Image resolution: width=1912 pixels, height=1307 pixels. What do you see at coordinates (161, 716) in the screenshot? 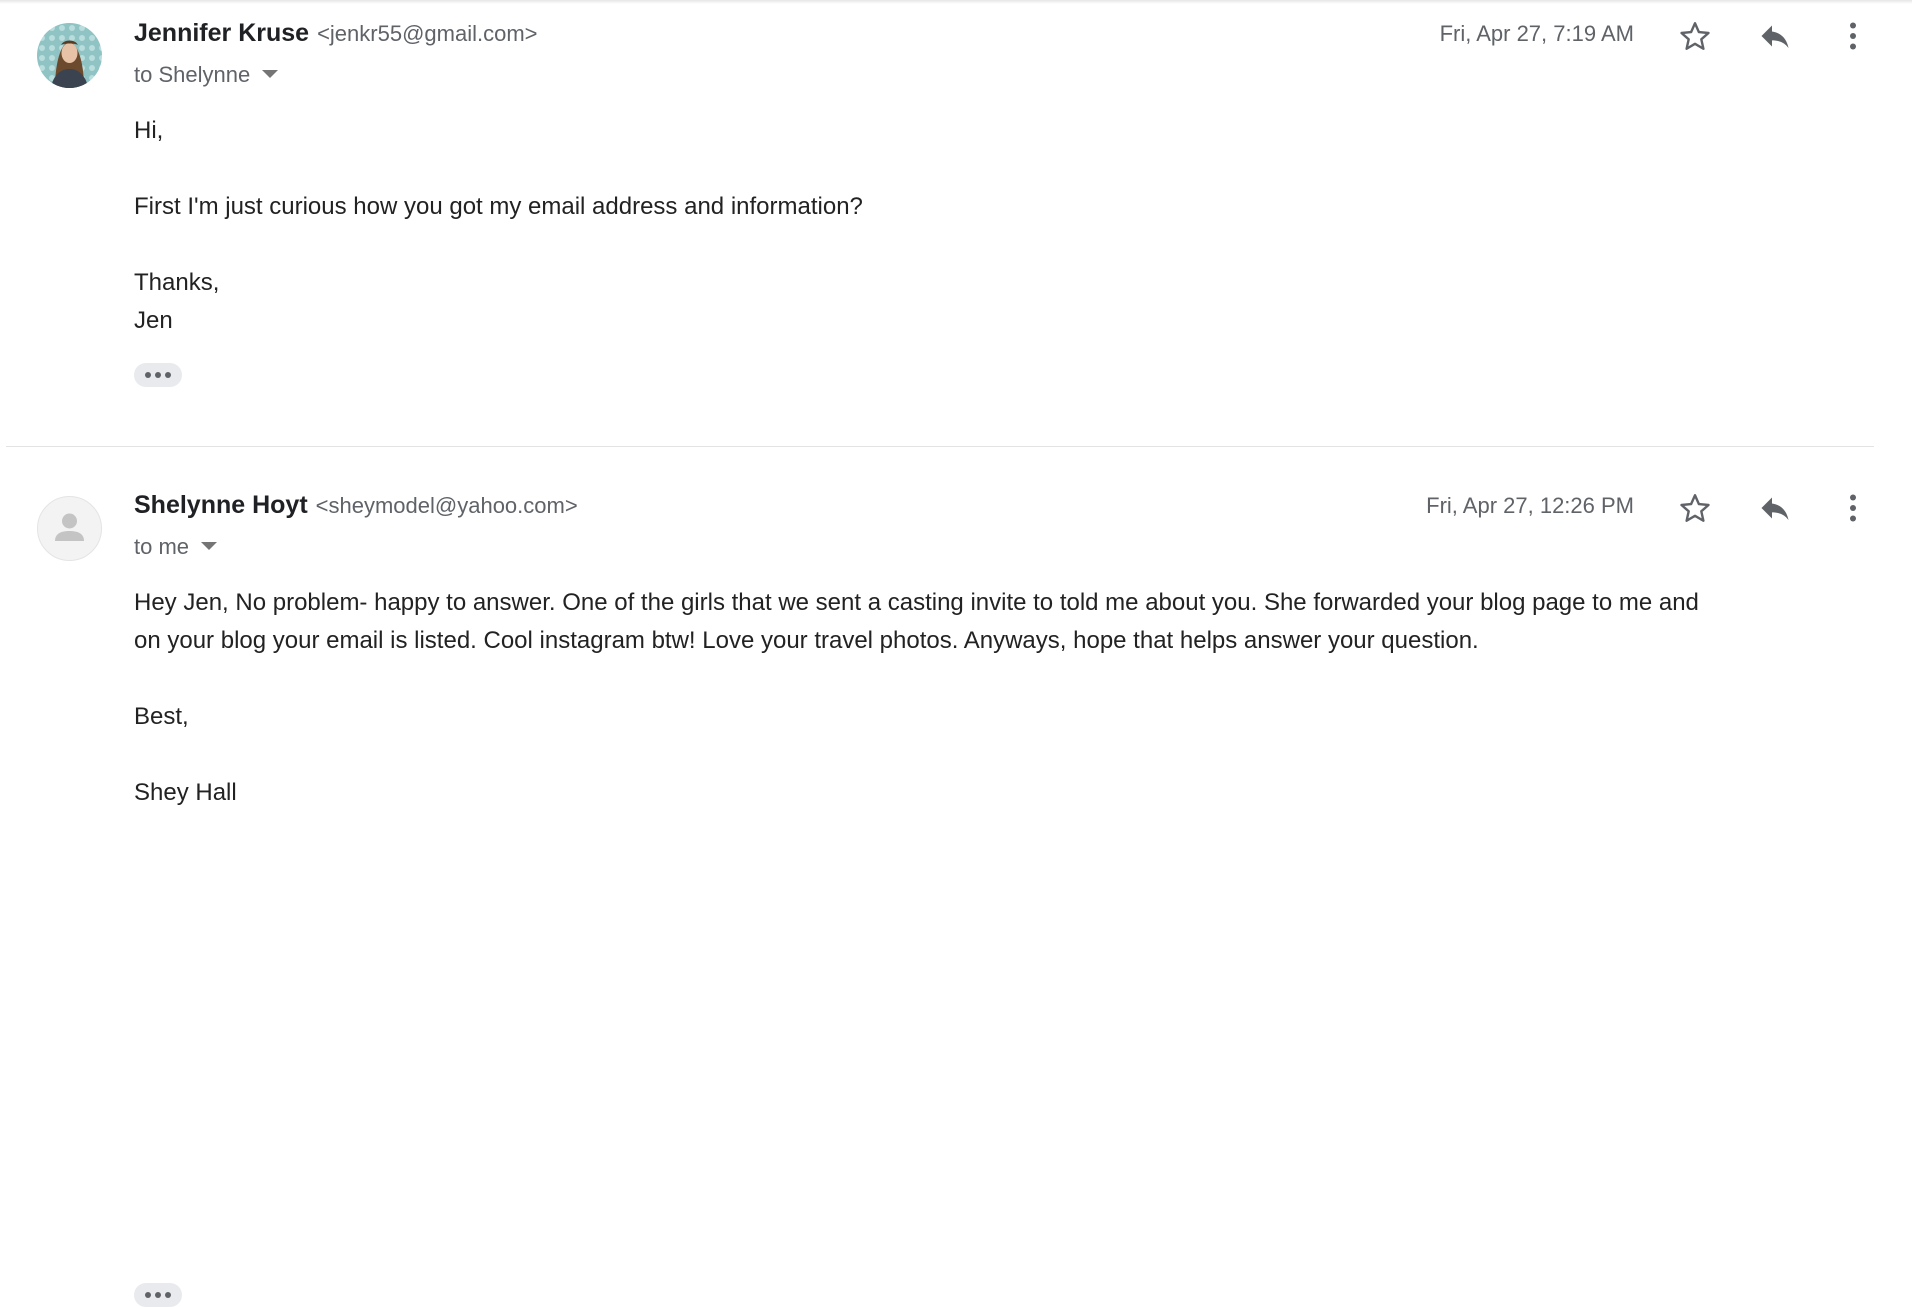
I see `body-closing: Best,` at bounding box center [161, 716].